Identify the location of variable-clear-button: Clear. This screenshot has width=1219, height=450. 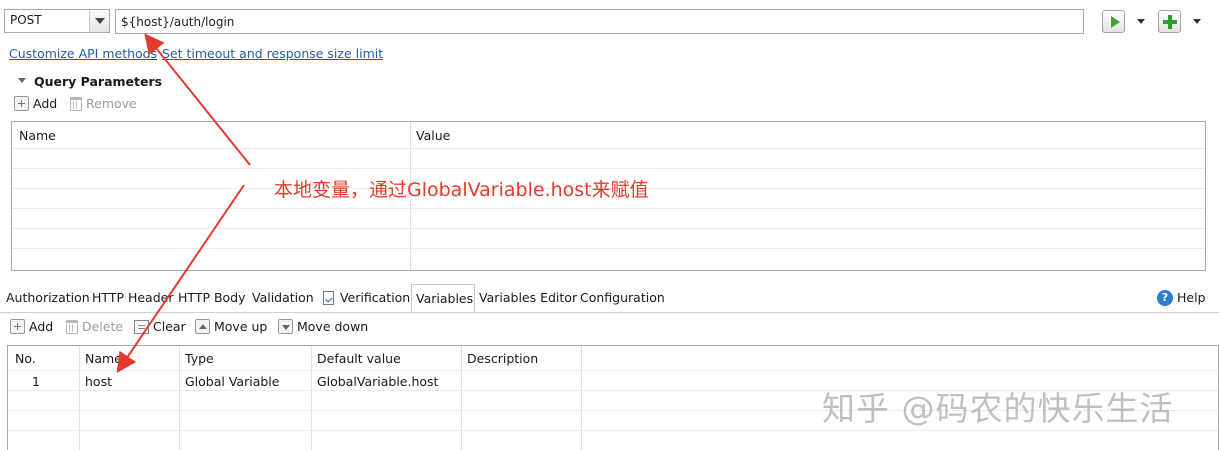
(160, 326).